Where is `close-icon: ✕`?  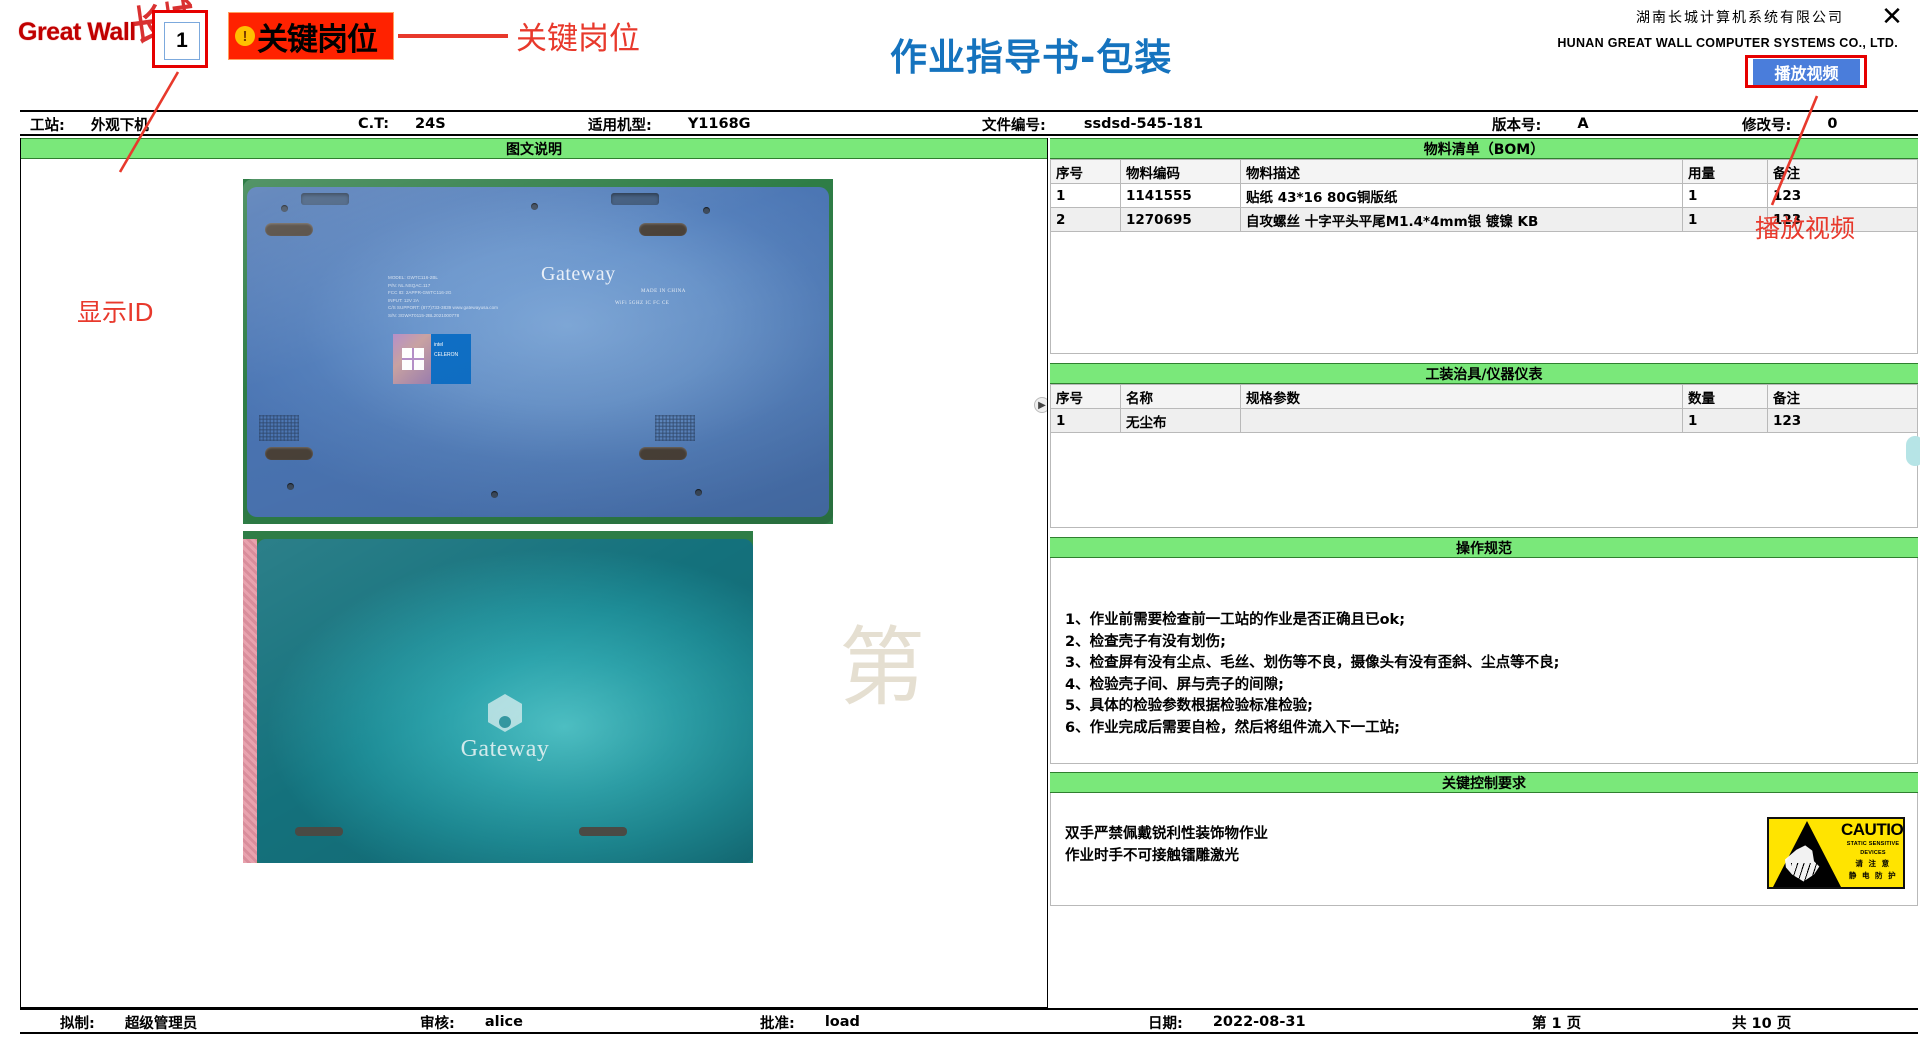 close-icon: ✕ is located at coordinates (1892, 17).